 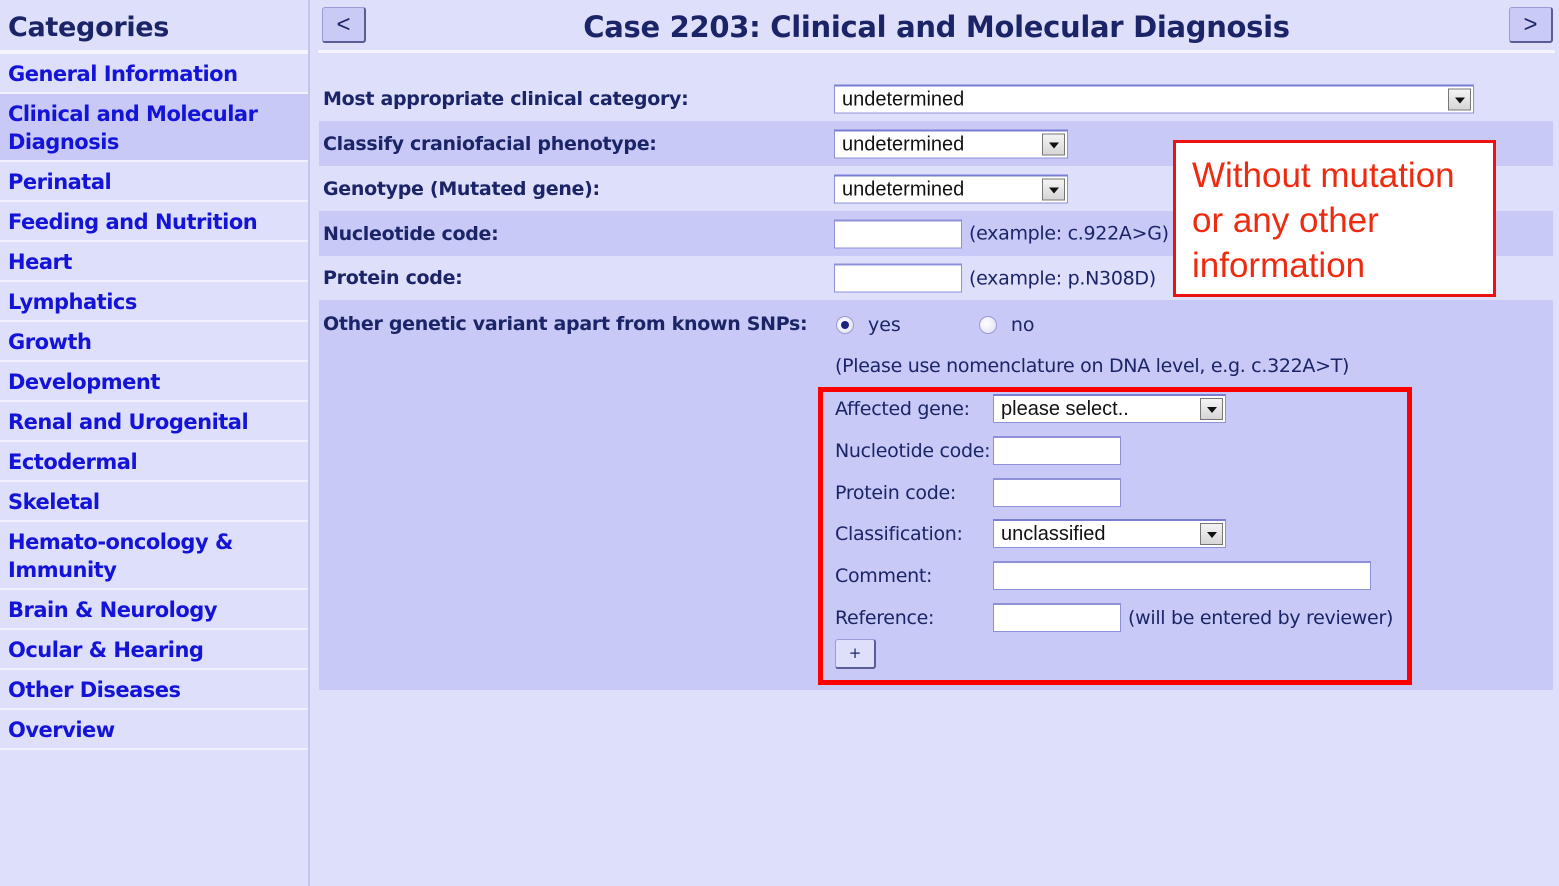 What do you see at coordinates (154, 302) in the screenshot?
I see `sidebar-item: Lymphatics` at bounding box center [154, 302].